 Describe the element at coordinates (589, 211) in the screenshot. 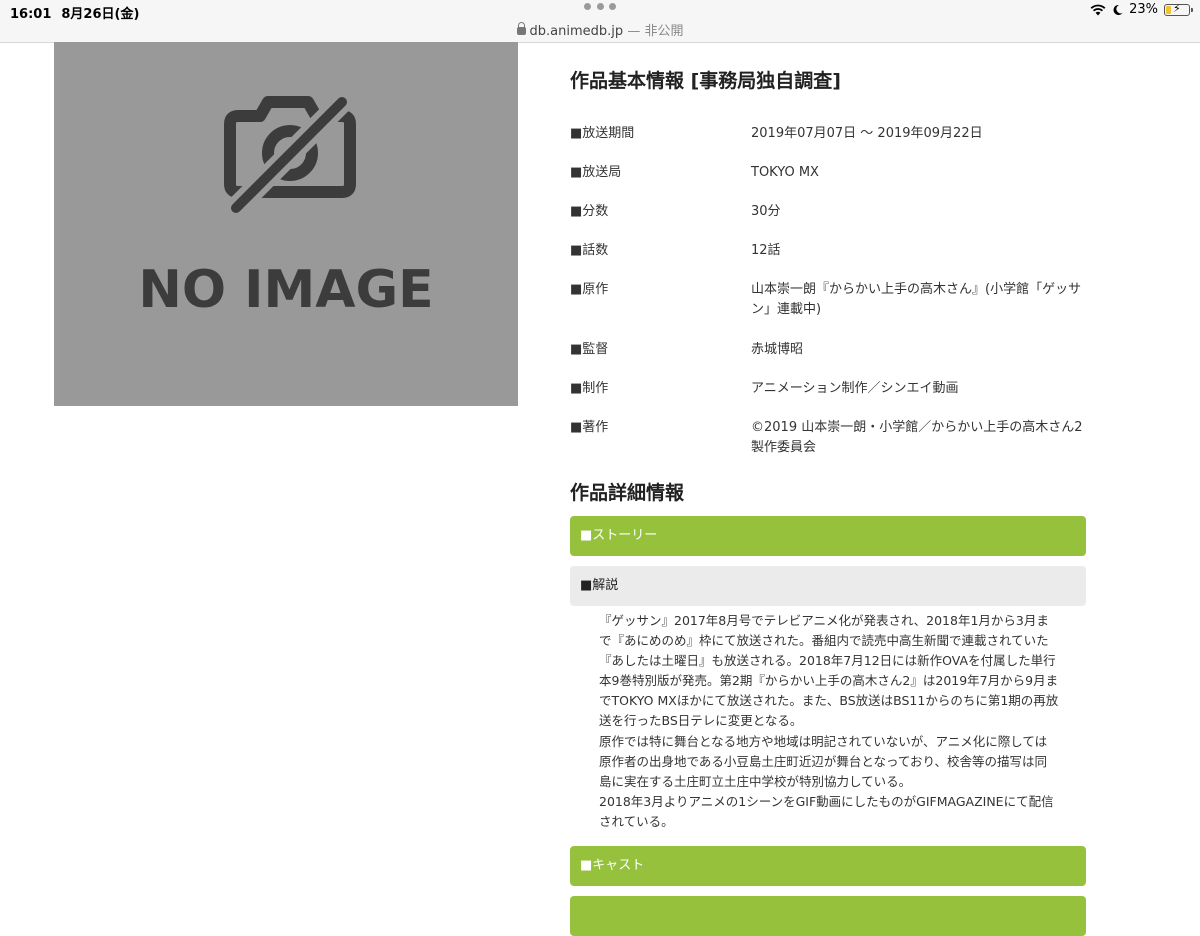

I see `info-label: ■分数` at that location.